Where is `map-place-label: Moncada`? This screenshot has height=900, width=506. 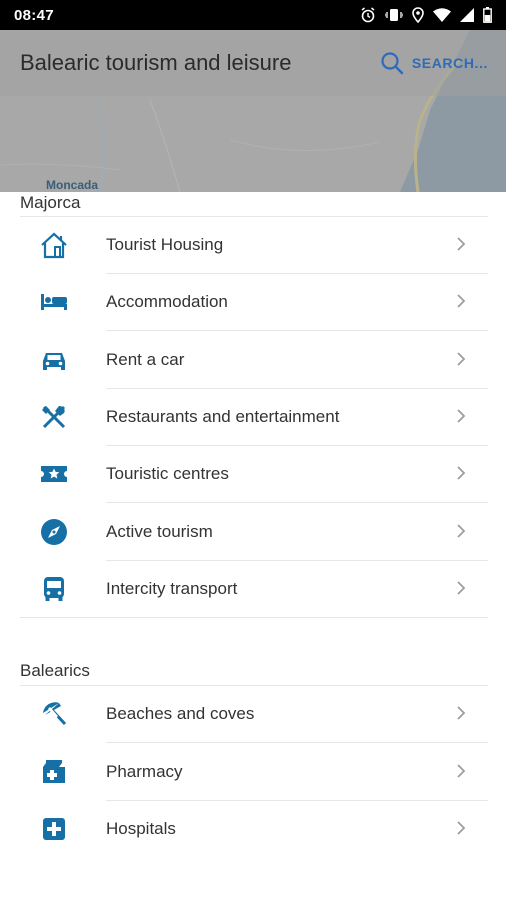 map-place-label: Moncada is located at coordinates (72, 185).